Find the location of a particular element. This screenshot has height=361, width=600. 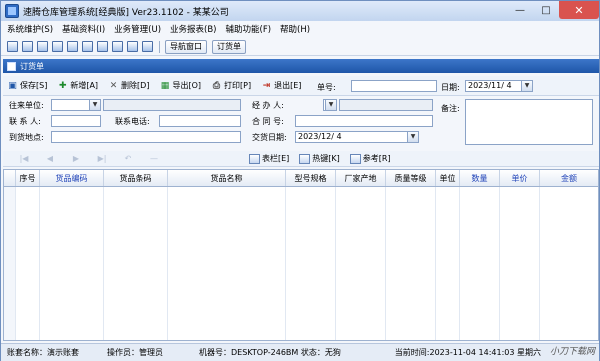

detail-toolbar: |◀ ◀ ▶ ▶| ↶ — 表栏[E] 热键[K] 参考[R] is located at coordinates (301, 159).